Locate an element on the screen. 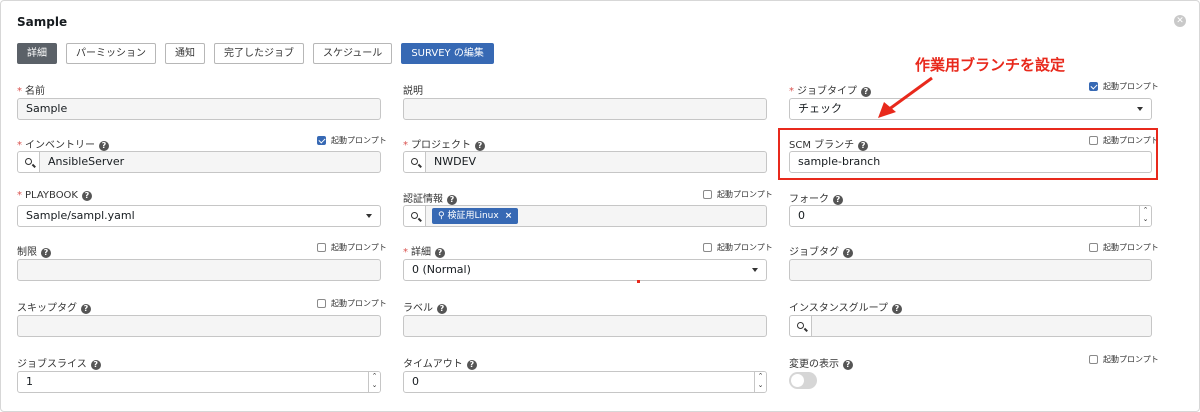 The width and height of the screenshot is (1200, 412). project-label: * プロジェクト? is located at coordinates (444, 143).